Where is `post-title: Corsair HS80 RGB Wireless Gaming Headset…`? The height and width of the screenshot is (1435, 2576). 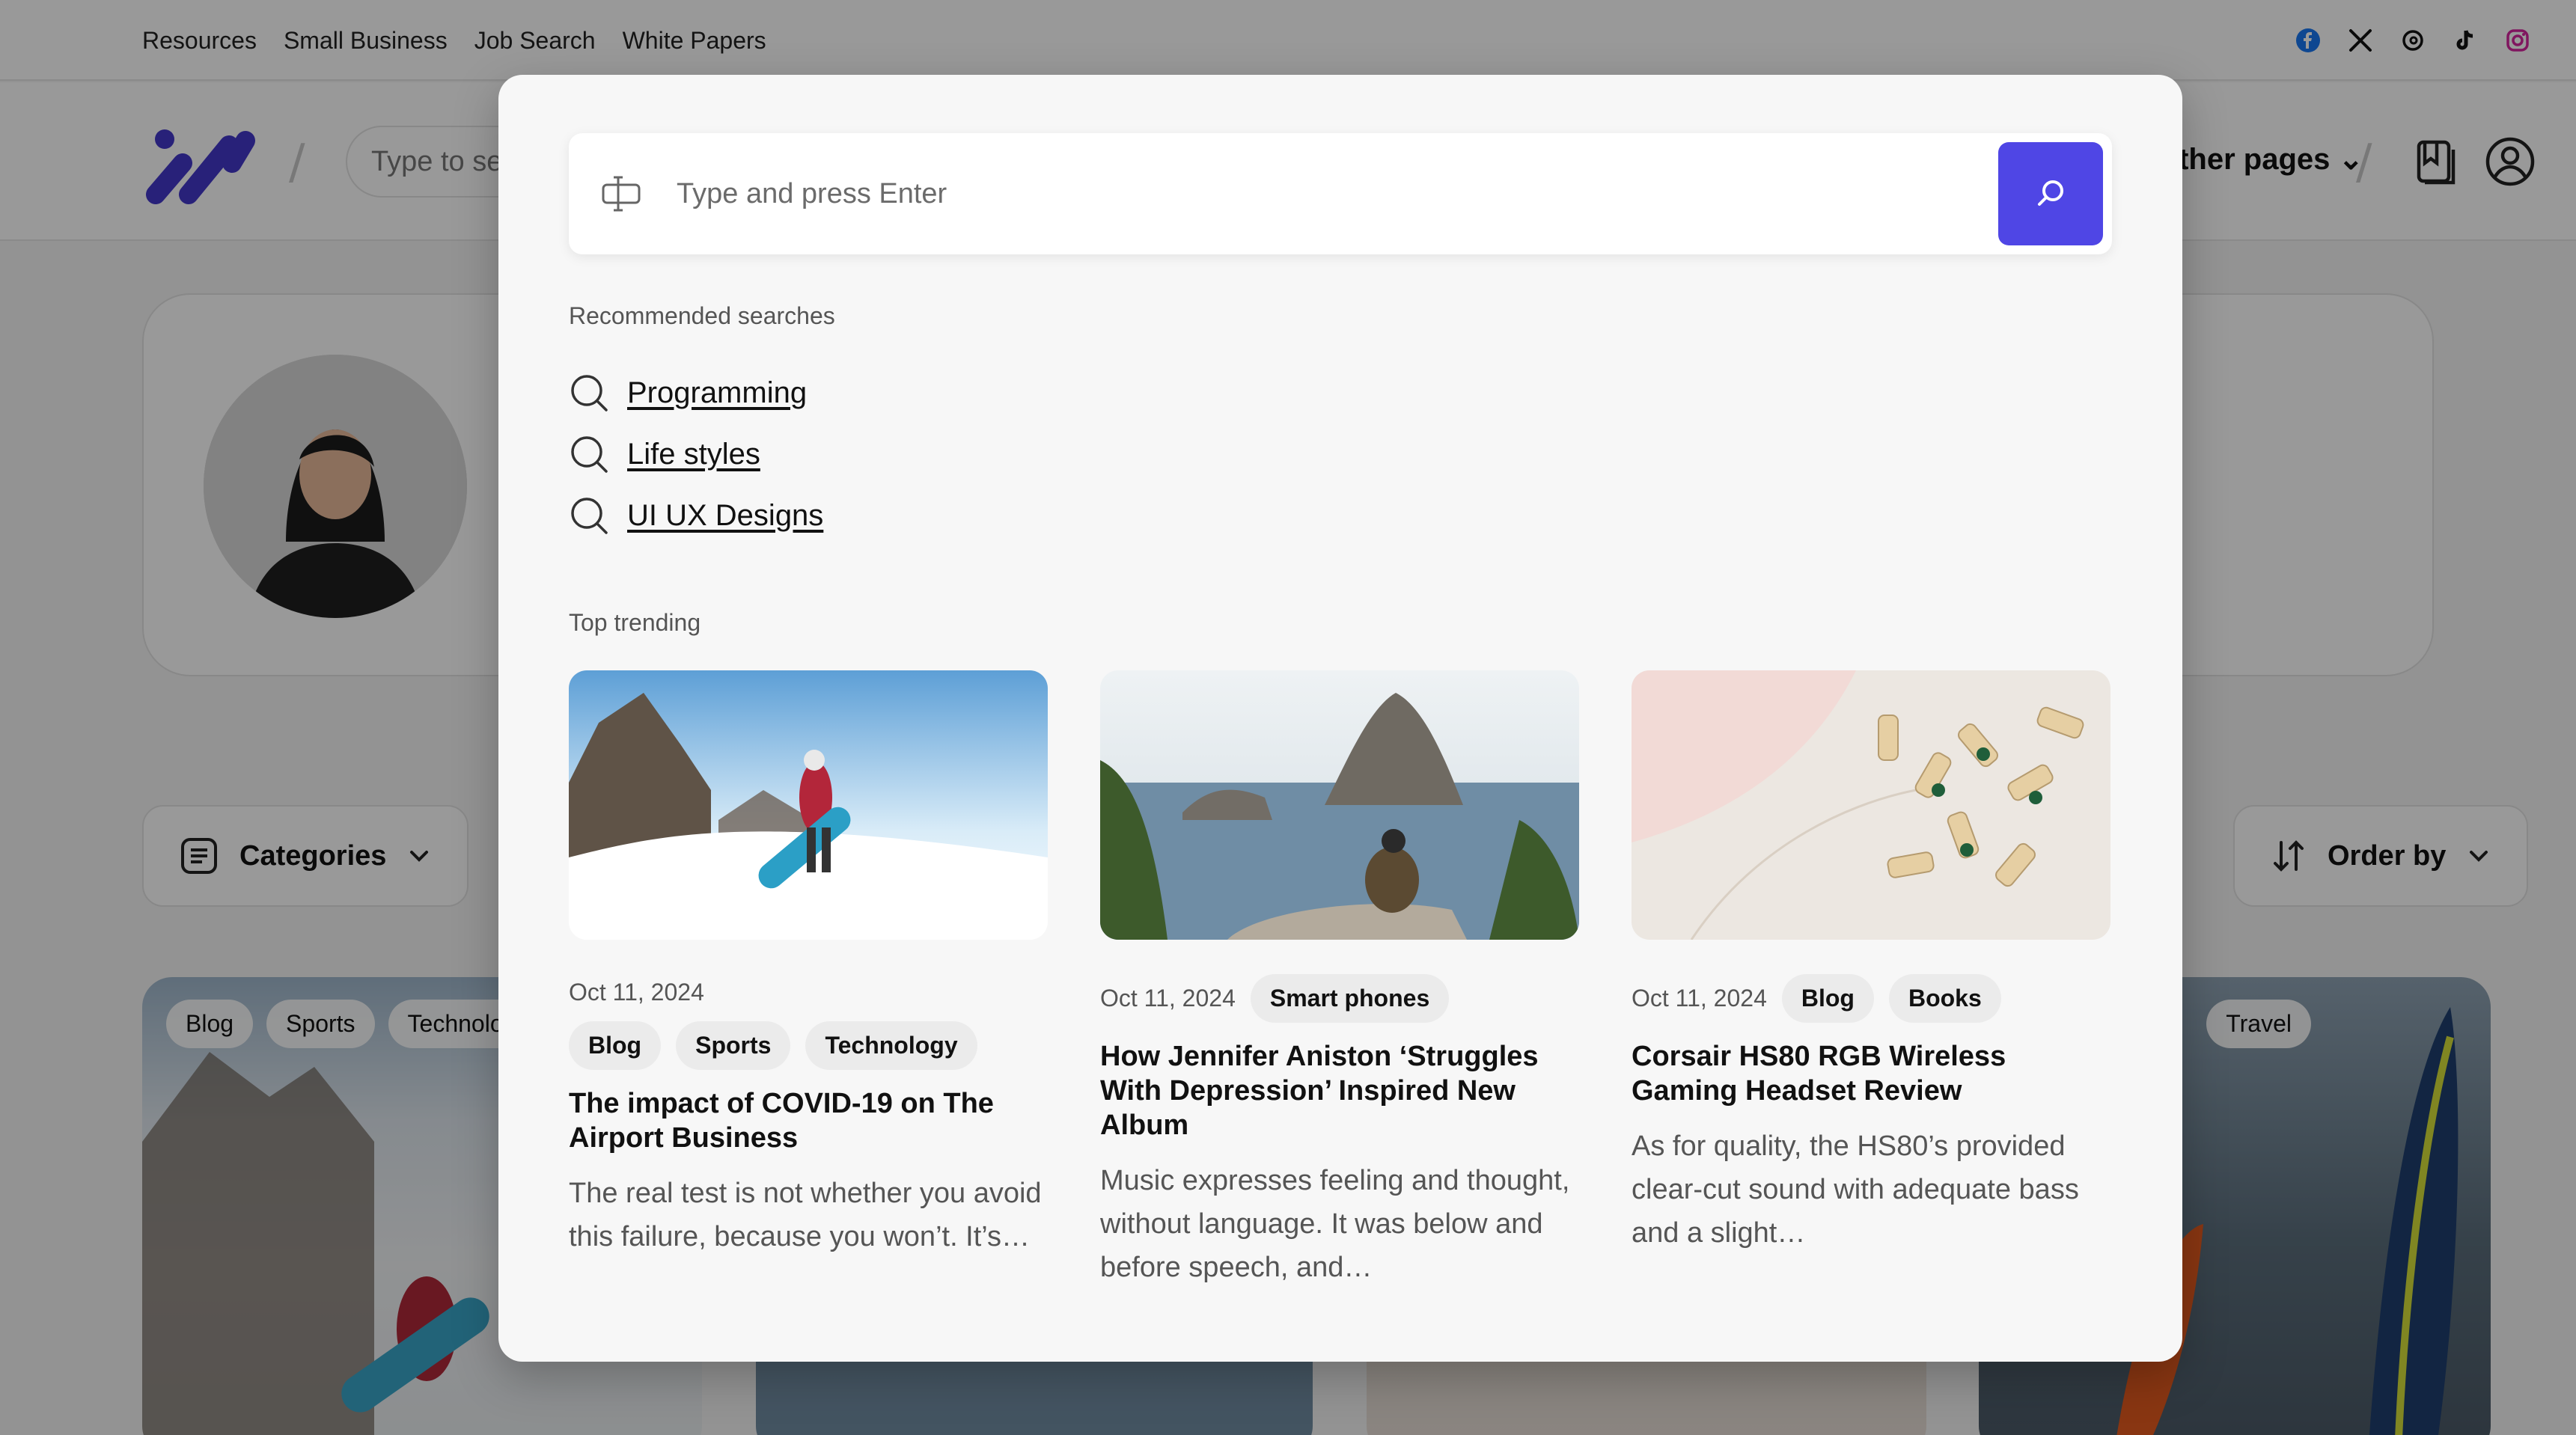 post-title: Corsair HS80 RGB Wireless Gaming Headset… is located at coordinates (1871, 1074).